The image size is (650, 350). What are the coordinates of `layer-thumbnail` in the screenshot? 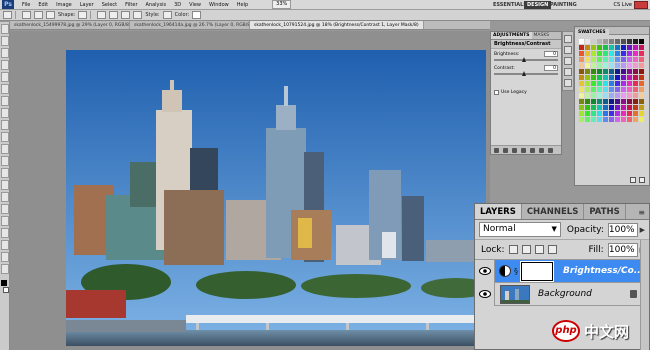 It's located at (515, 294).